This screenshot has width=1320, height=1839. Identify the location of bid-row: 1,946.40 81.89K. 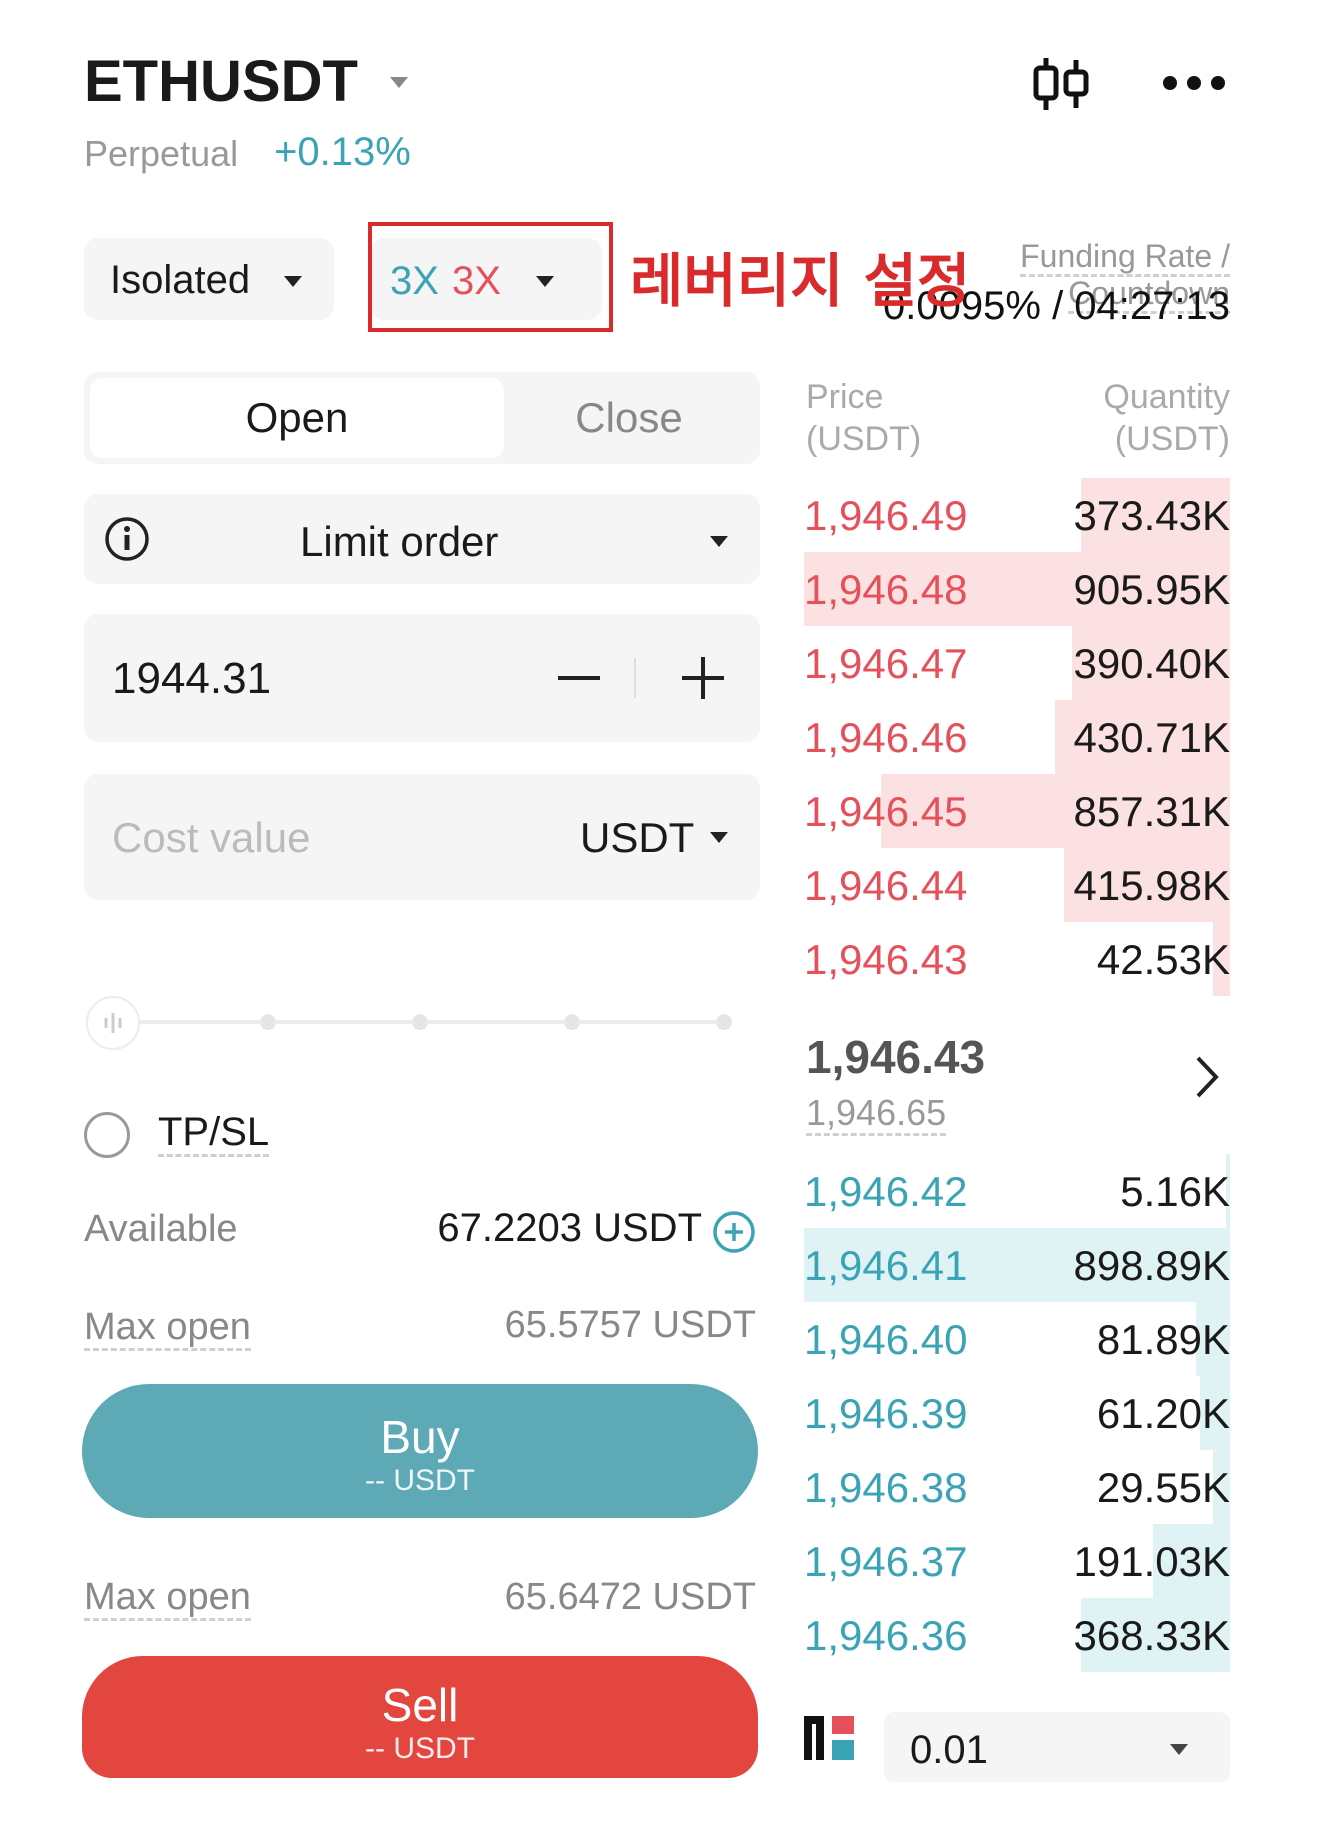
(1017, 1339).